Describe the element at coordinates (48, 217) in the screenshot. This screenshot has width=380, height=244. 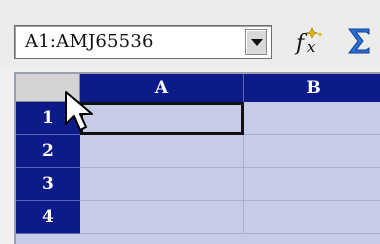
I see `row-header-4: 4` at that location.